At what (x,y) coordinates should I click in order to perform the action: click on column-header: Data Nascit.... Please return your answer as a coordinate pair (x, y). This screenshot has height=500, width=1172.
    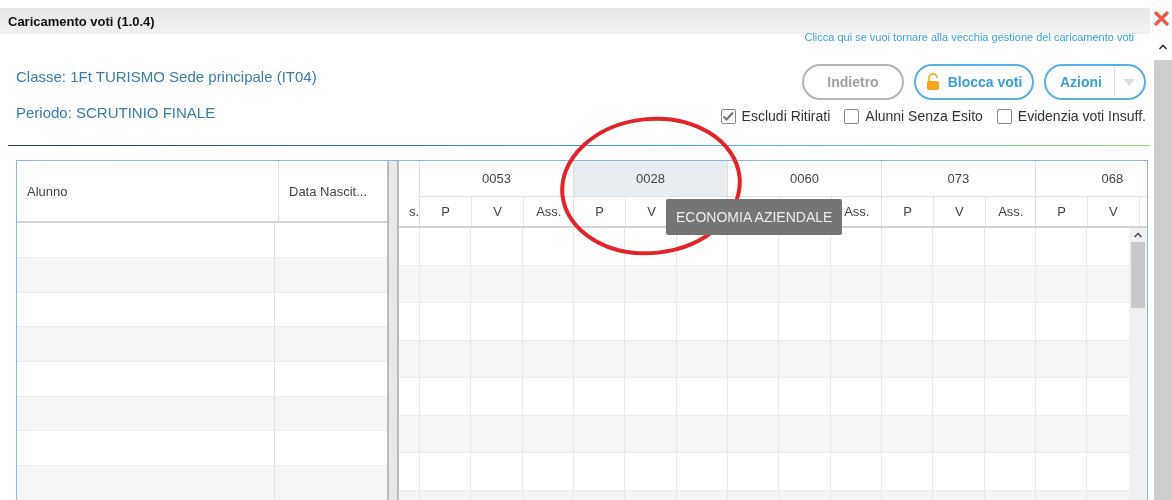
    Looking at the image, I should click on (333, 191).